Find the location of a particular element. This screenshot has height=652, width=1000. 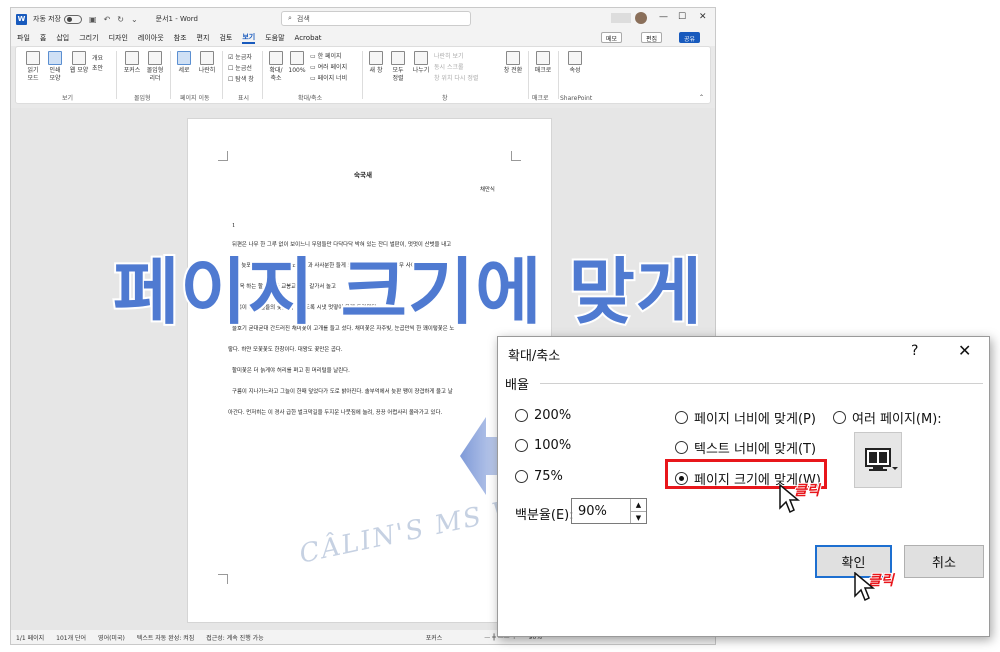

editing-button: 편집 is located at coordinates (652, 37).